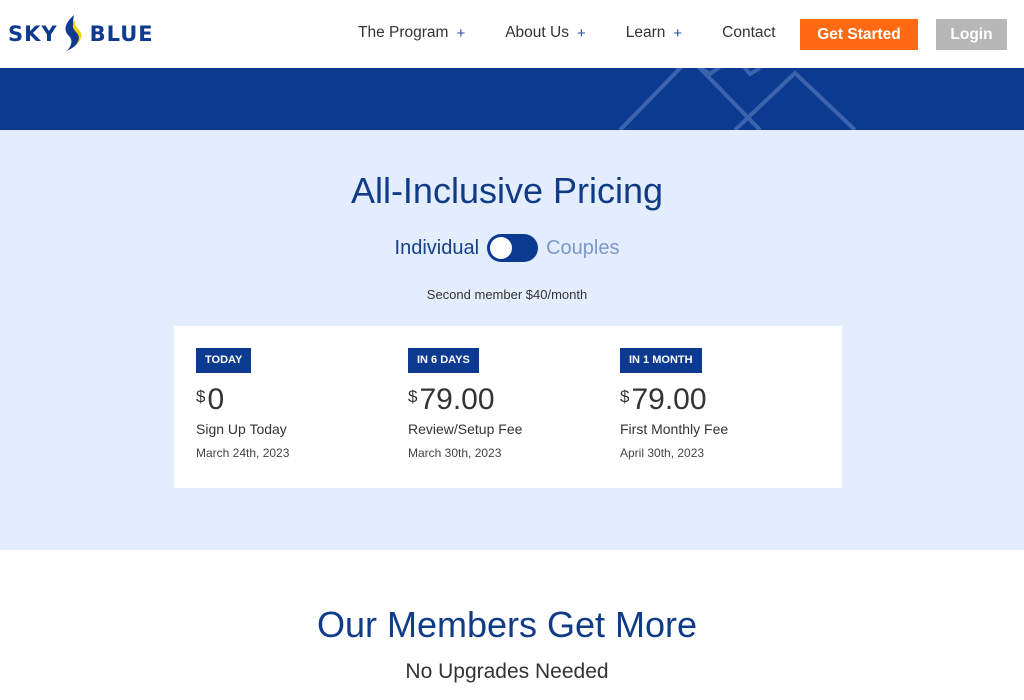 This screenshot has width=1024, height=700. Describe the element at coordinates (737, 99) in the screenshot. I see `mountain-outline-graphic` at that location.